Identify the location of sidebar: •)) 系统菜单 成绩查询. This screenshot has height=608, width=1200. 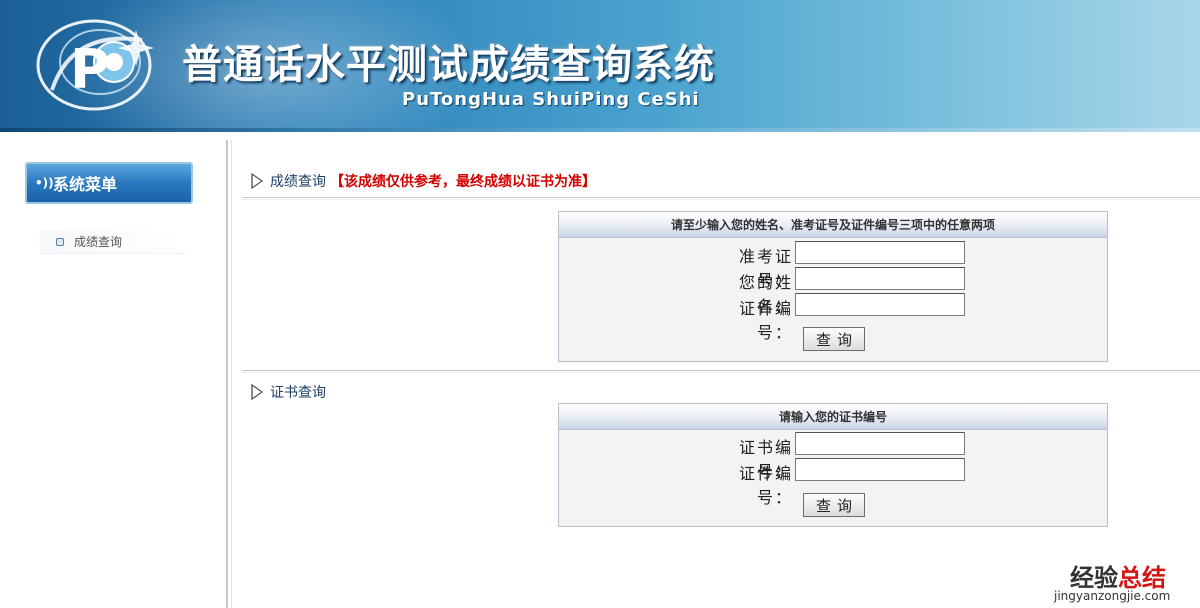
(113, 370).